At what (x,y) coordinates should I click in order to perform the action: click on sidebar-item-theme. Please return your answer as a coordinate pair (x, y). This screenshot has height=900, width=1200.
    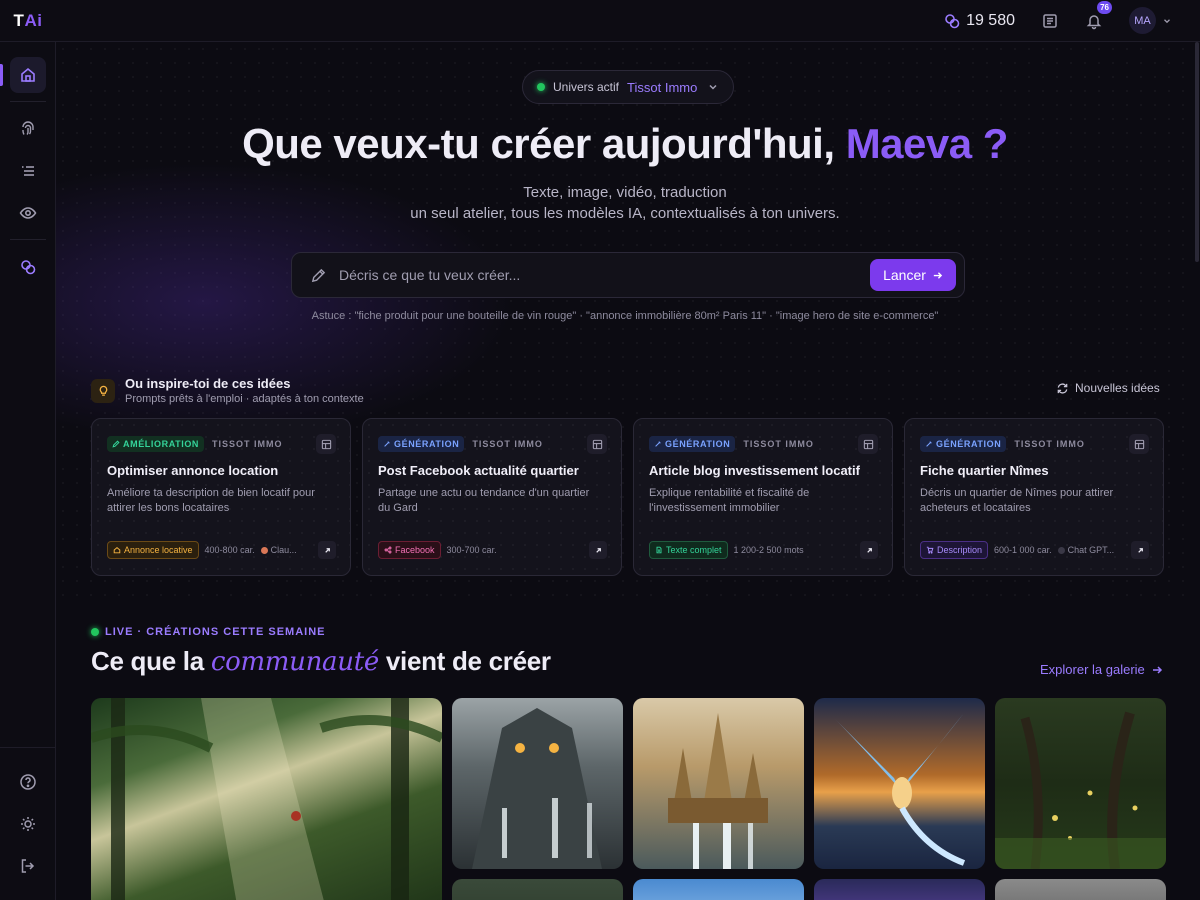
    Looking at the image, I should click on (28, 824).